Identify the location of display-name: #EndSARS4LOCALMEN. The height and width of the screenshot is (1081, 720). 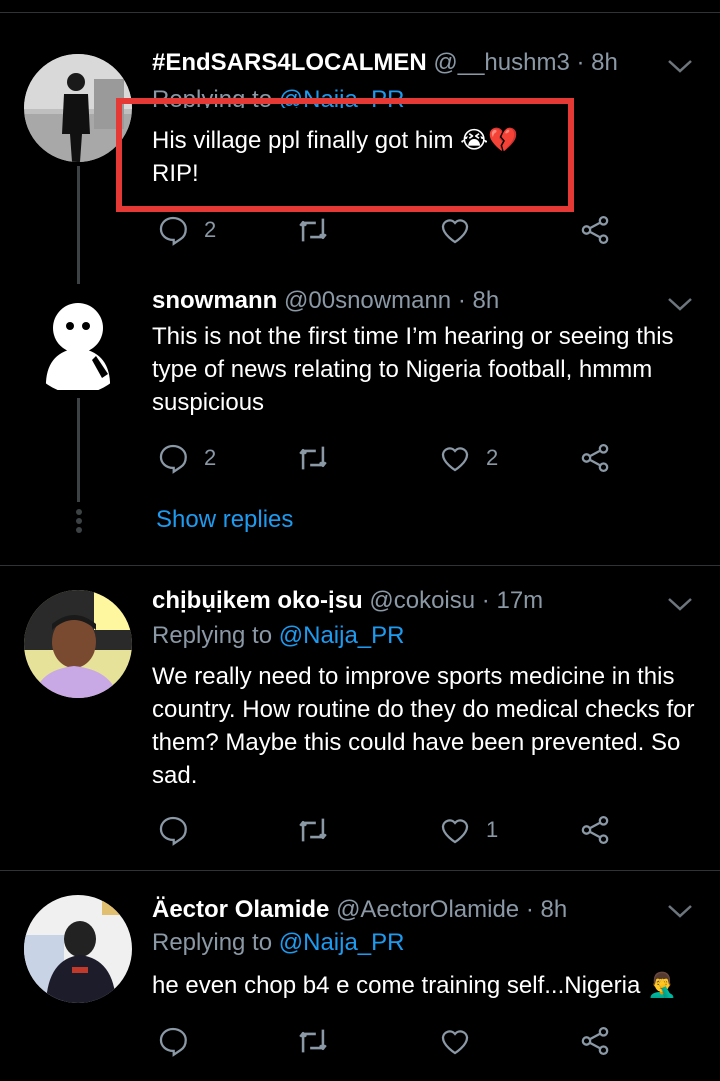
(289, 62).